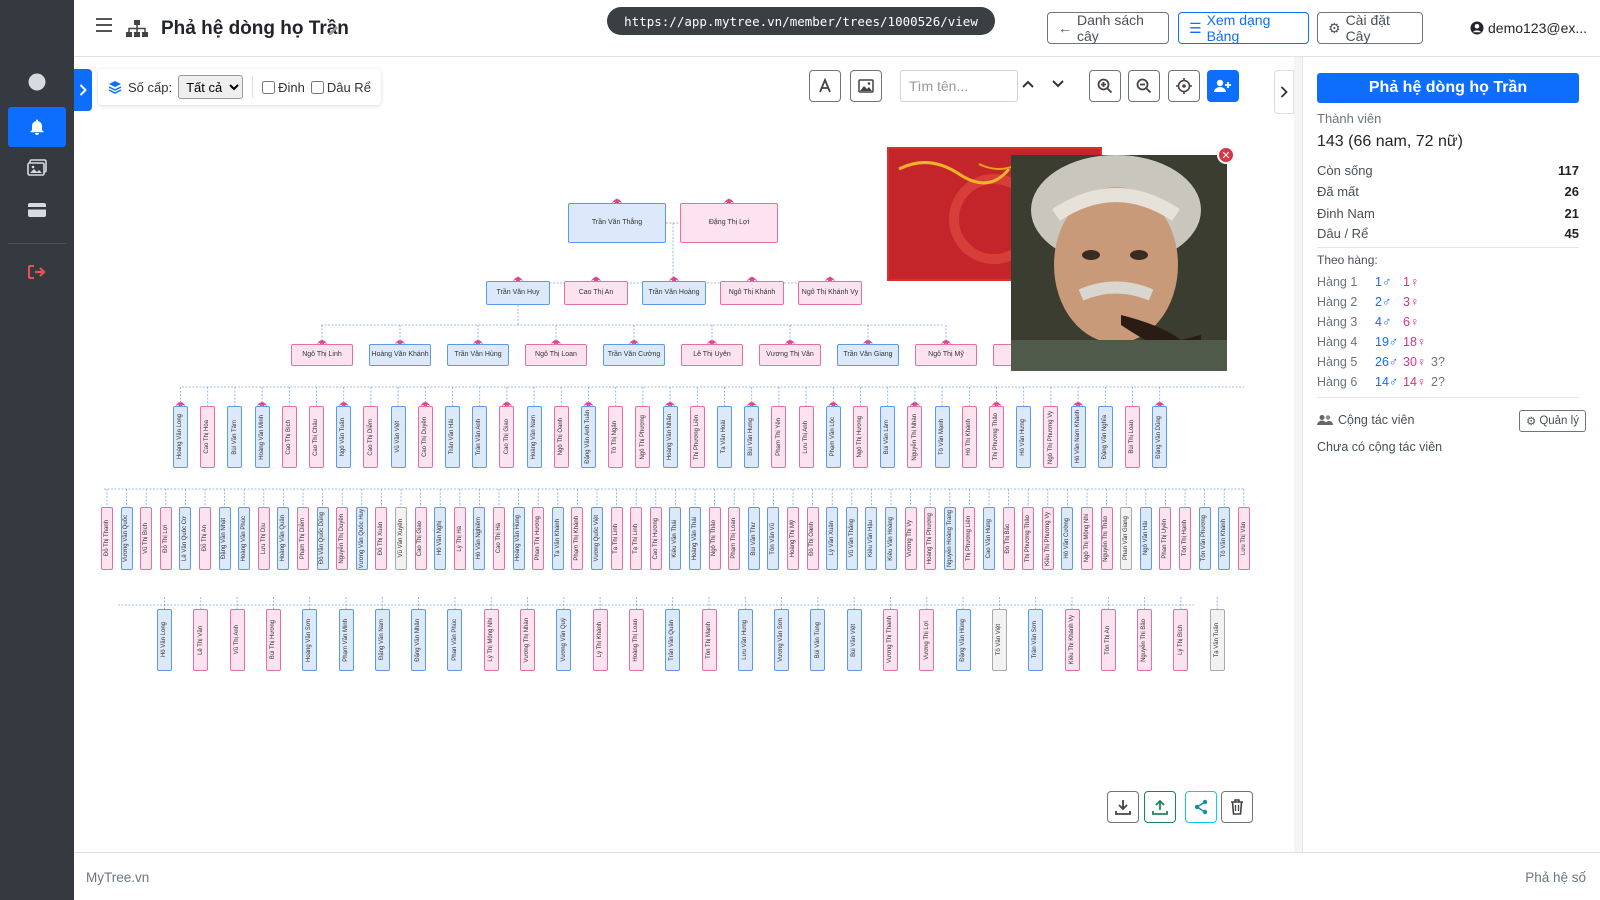  Describe the element at coordinates (262, 437) in the screenshot. I see `person-node: Hoàng Văn Minh` at that location.